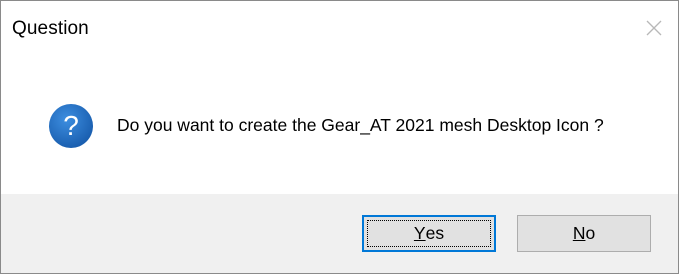  Describe the element at coordinates (435, 233) in the screenshot. I see `yes-label-rest: es` at that location.